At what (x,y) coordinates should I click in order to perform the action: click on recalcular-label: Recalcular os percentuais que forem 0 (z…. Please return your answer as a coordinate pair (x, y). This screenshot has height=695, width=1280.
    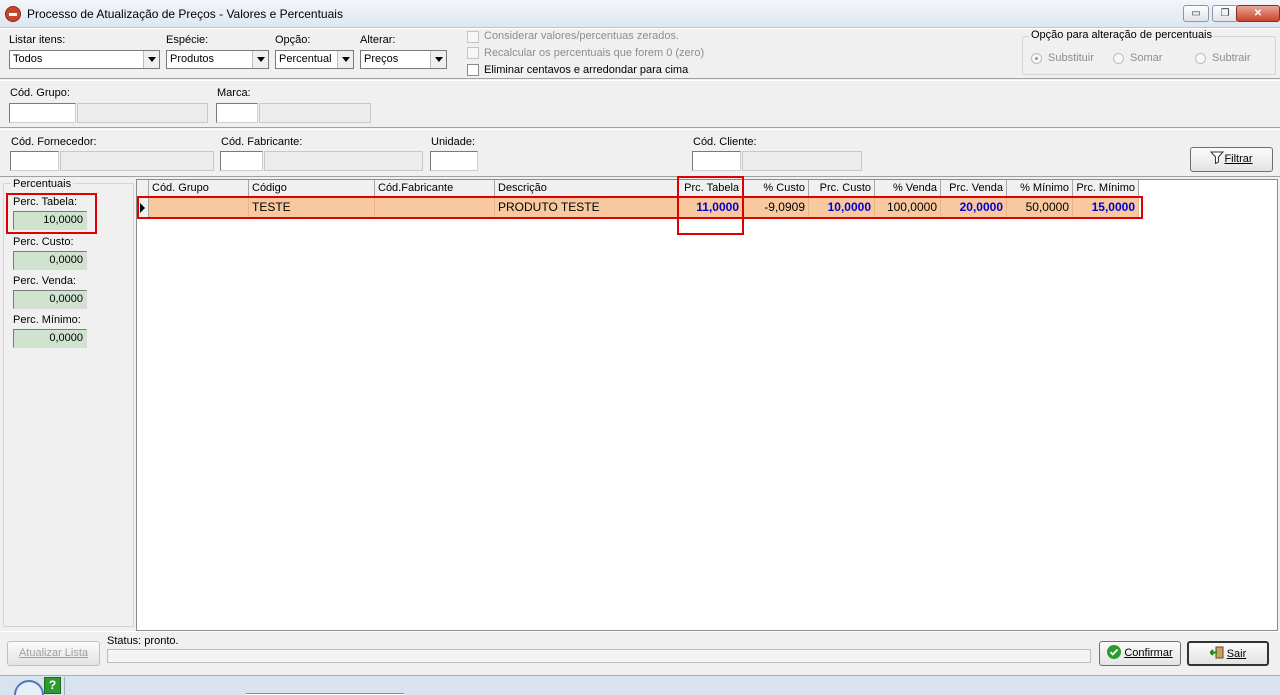
    Looking at the image, I should click on (594, 53).